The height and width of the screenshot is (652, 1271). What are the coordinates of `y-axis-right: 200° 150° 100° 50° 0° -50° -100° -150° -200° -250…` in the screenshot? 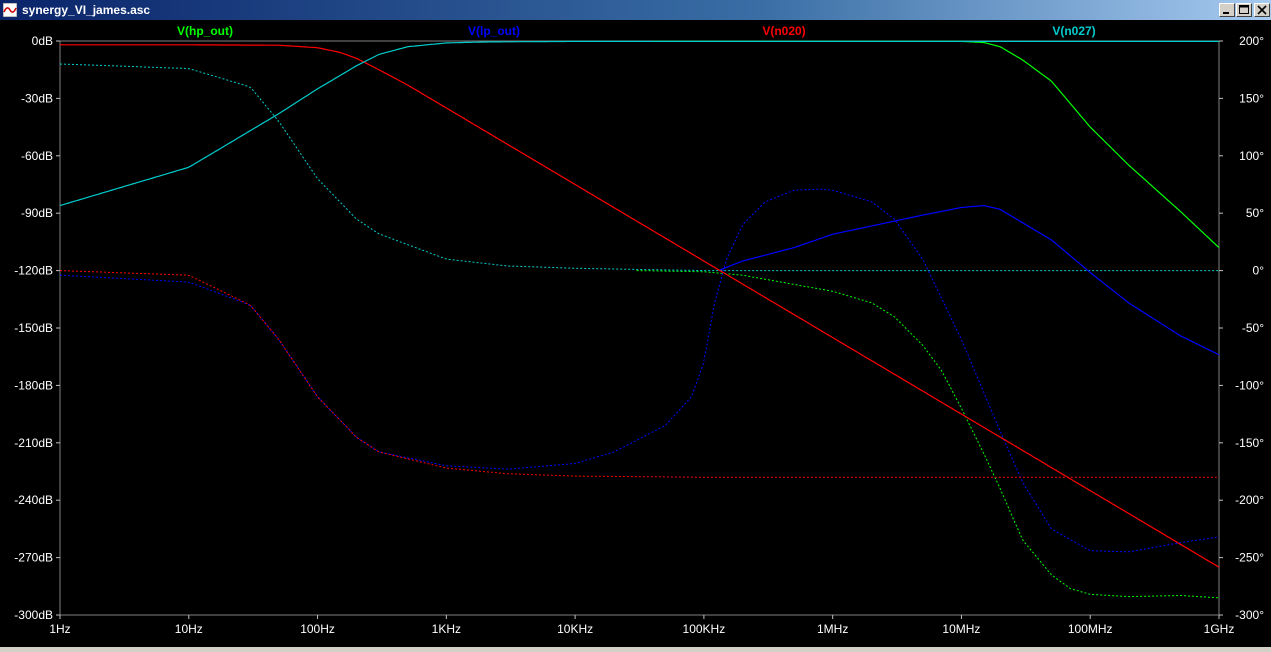 It's located at (1241, 328).